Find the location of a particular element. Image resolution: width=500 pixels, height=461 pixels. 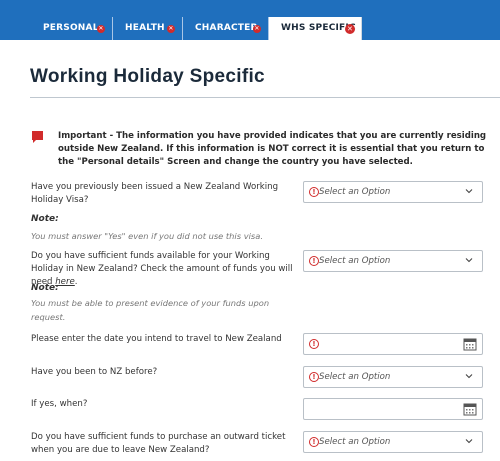

outward-ticket-select: ! Select an Option is located at coordinates (393, 442).